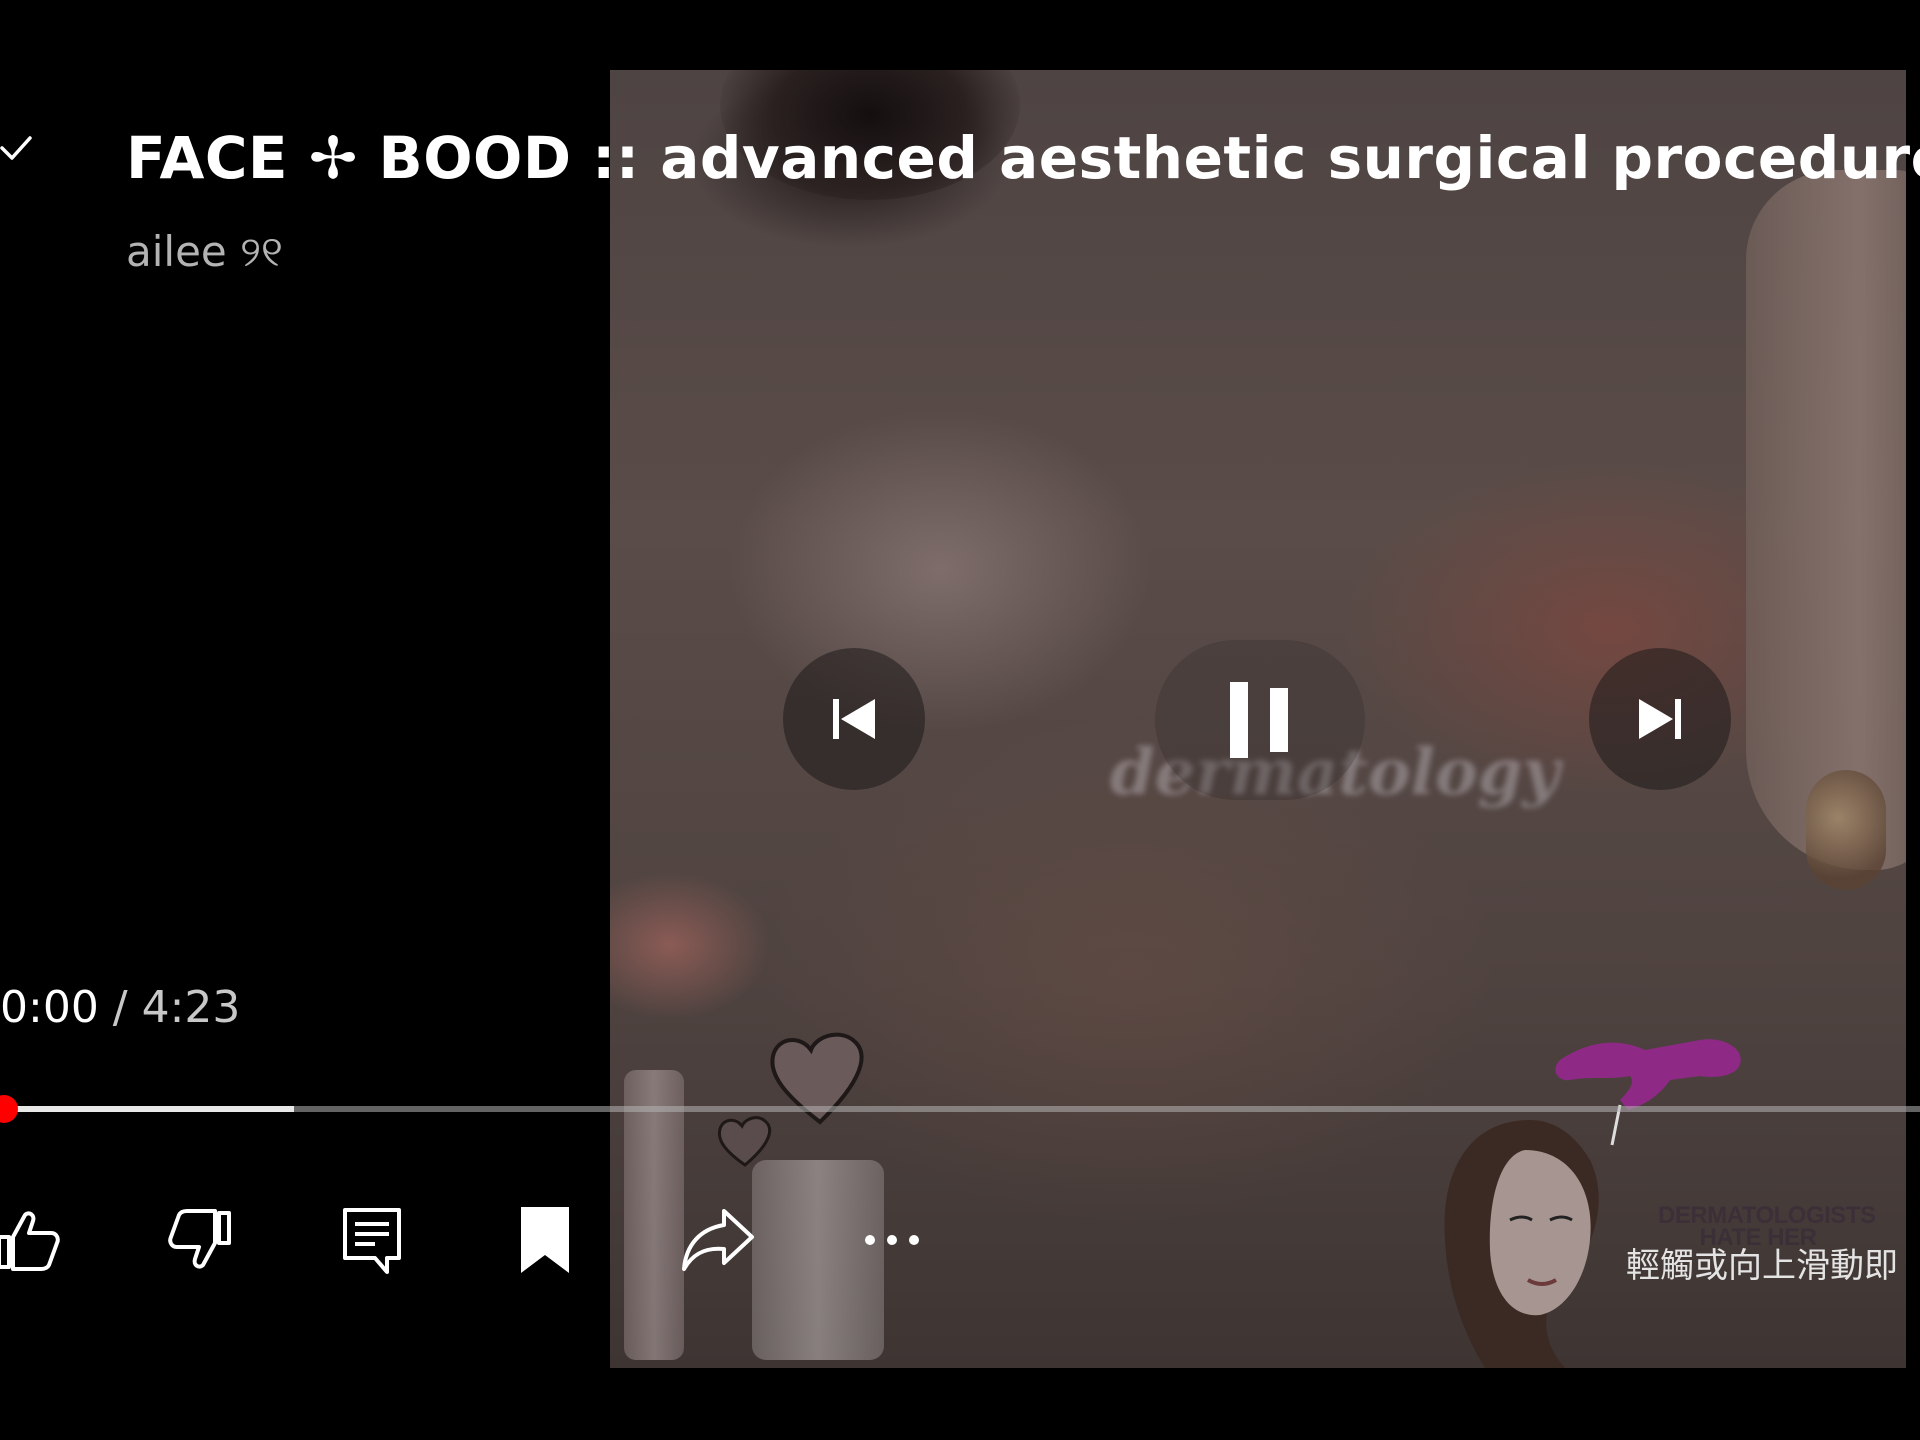 This screenshot has height=1440, width=1920. I want to click on thumbs-up-icon, so click(30, 1241).